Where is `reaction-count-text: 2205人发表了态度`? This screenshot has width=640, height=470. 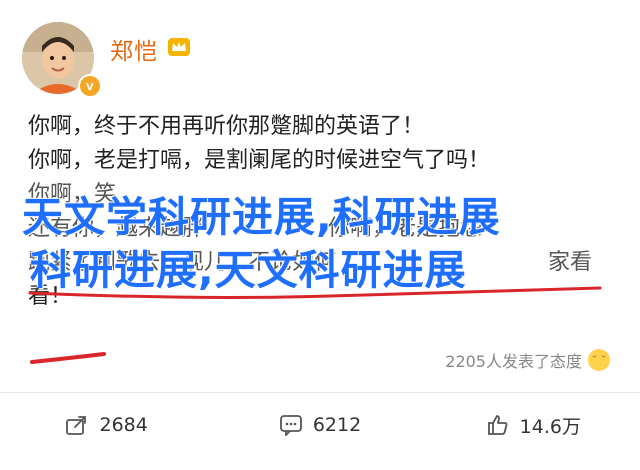
reaction-count-text: 2205人发表了态度 is located at coordinates (513, 361).